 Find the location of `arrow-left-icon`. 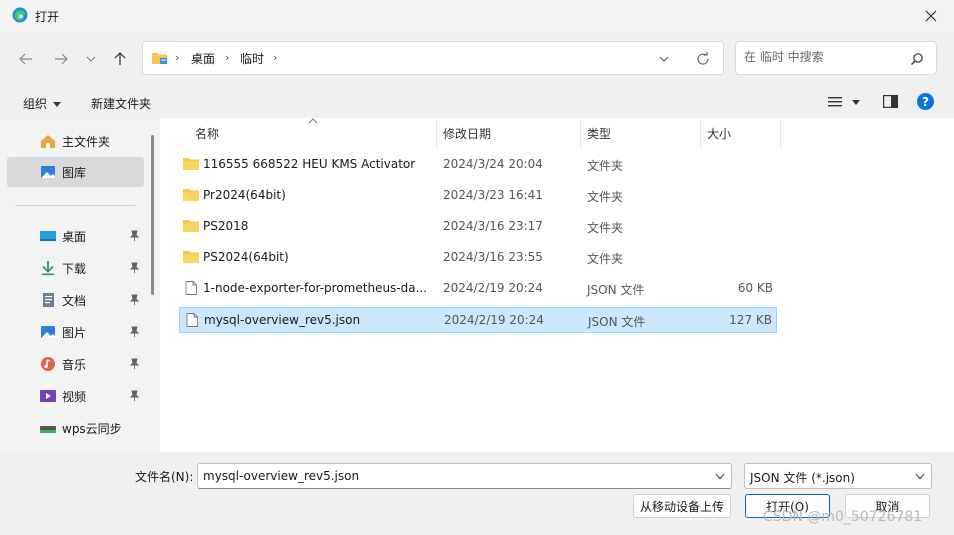

arrow-left-icon is located at coordinates (25, 59).